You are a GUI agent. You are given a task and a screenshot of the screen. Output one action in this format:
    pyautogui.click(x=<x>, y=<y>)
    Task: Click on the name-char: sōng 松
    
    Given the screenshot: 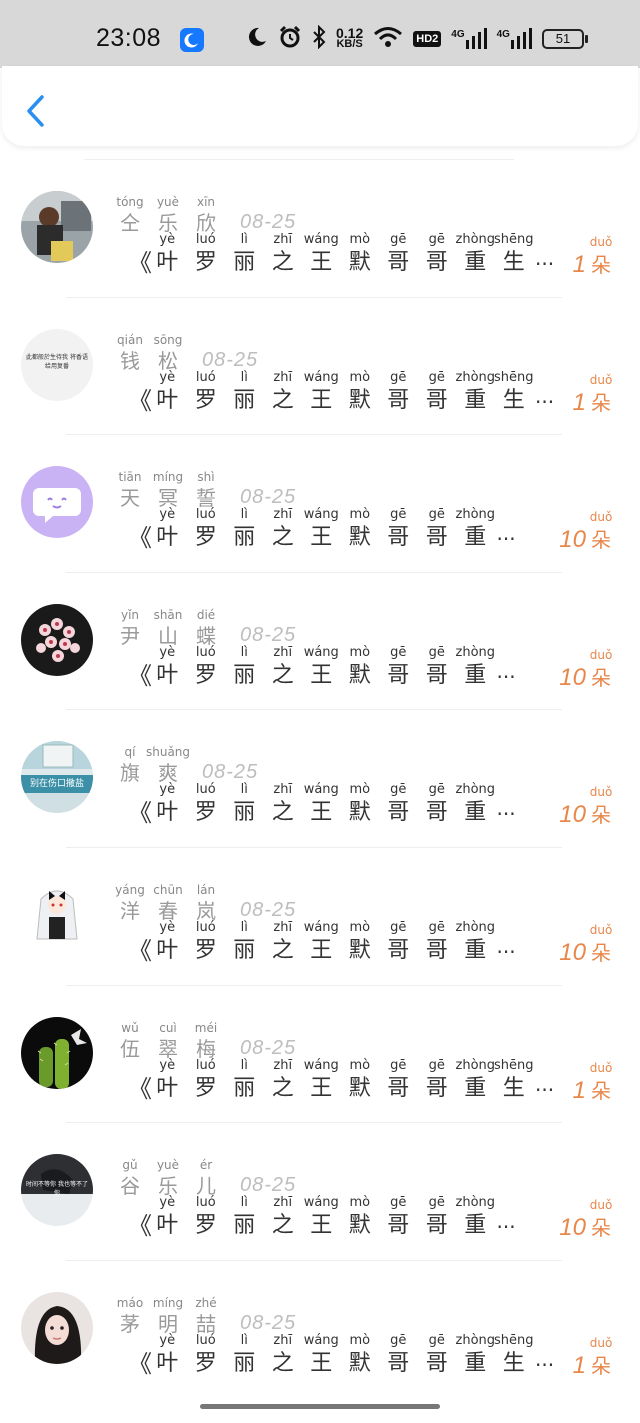 What is the action you would take?
    pyautogui.click(x=168, y=353)
    